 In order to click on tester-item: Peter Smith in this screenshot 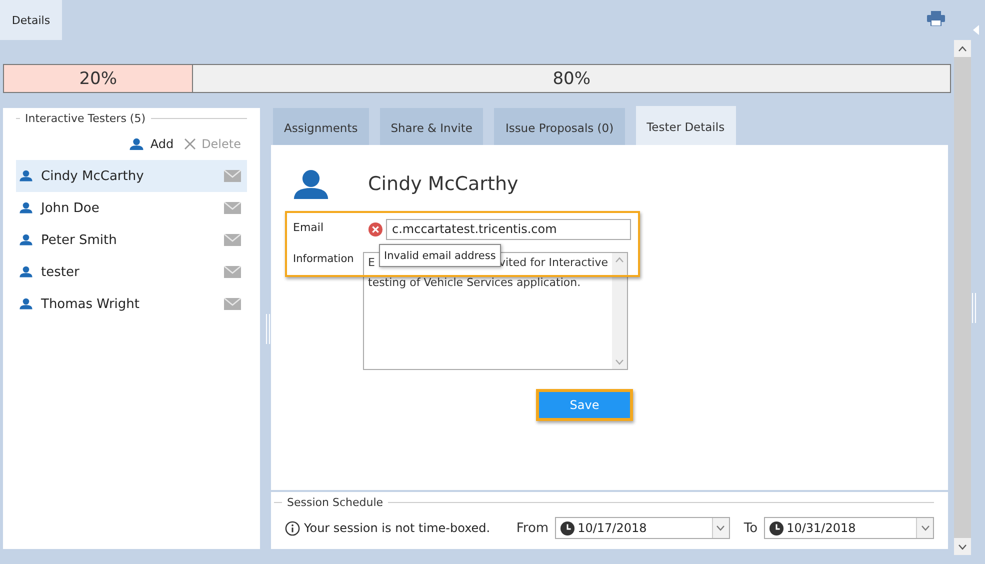, I will do `click(131, 240)`.